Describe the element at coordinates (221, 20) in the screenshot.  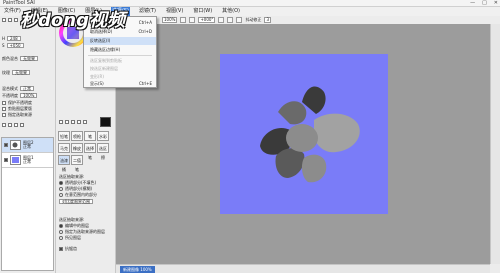
I see `rotate-left-button` at that location.